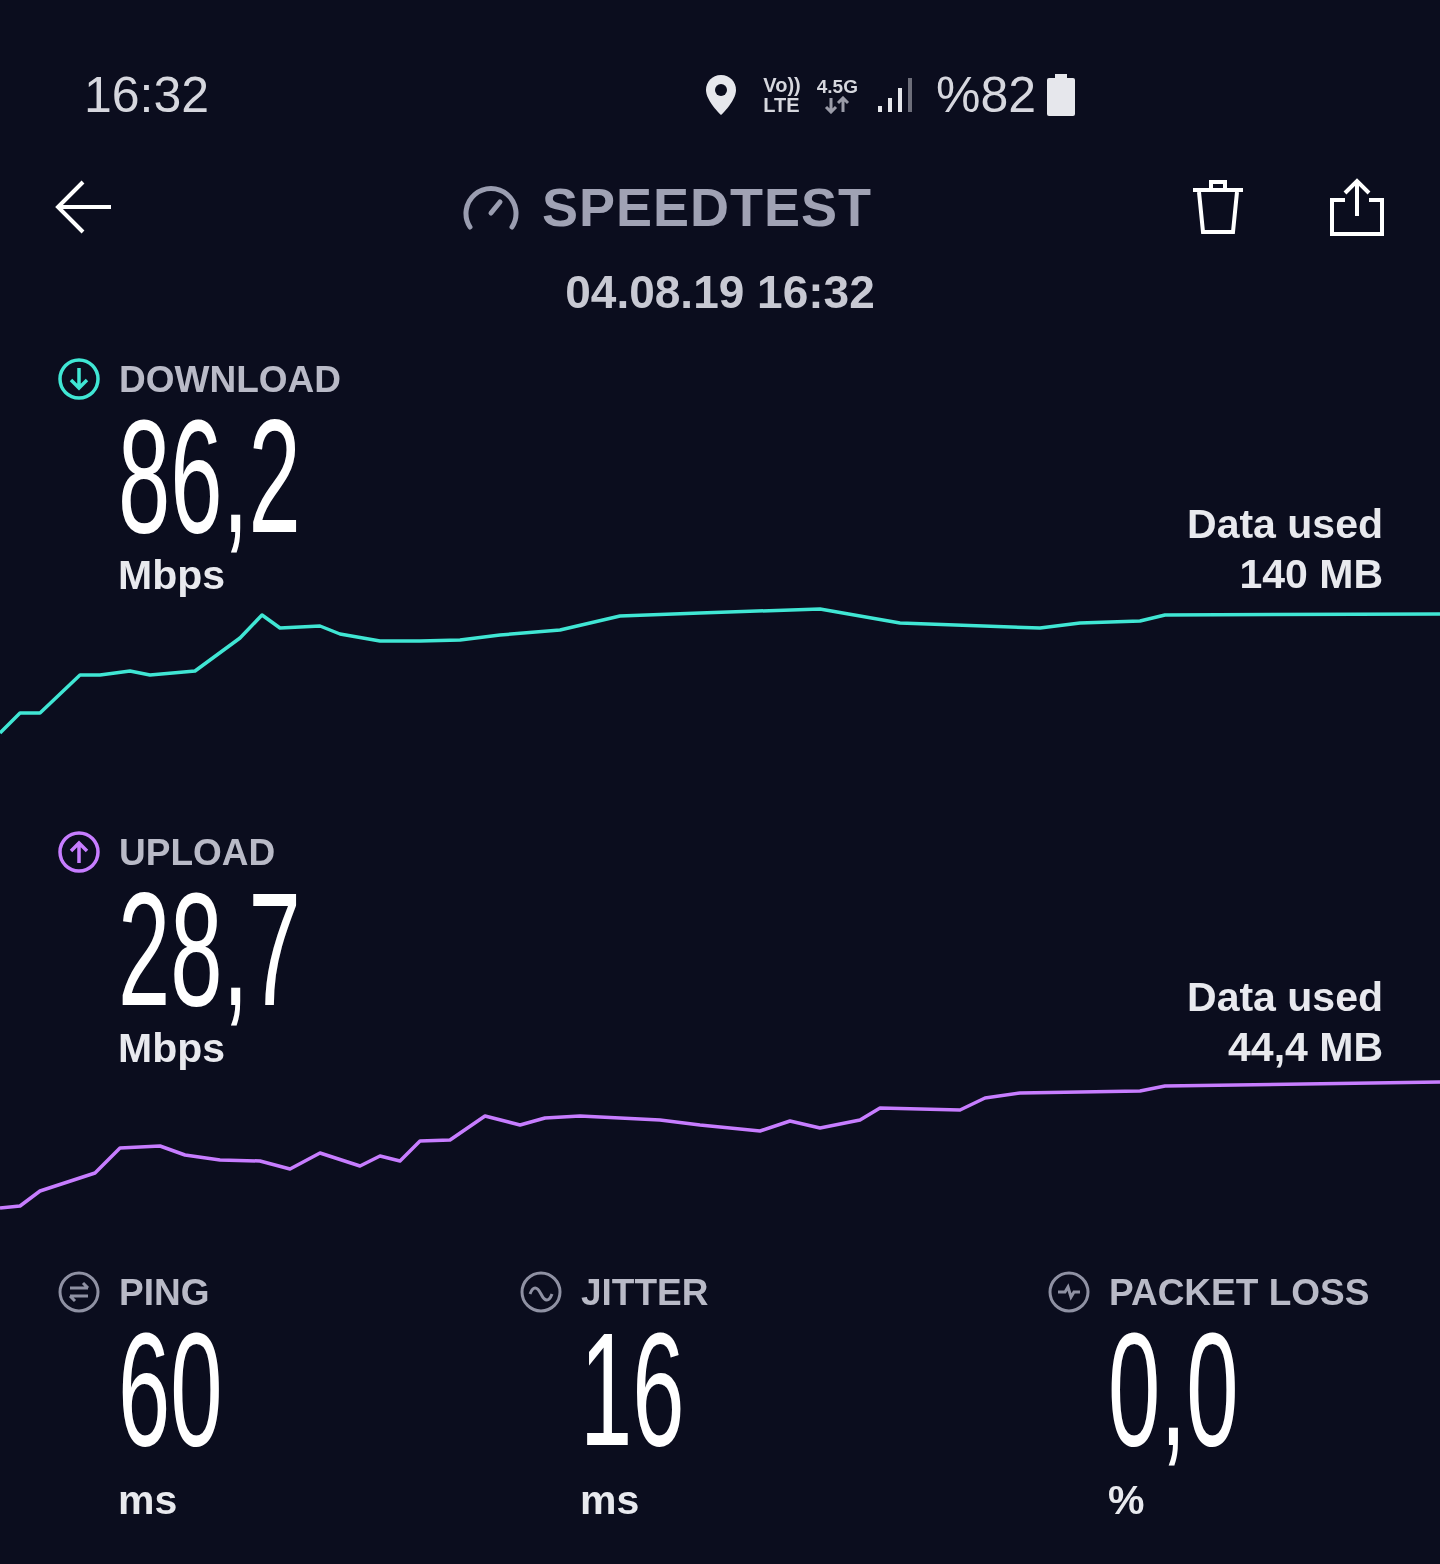 Image resolution: width=1440 pixels, height=1564 pixels. I want to click on result-label: UPLOAD, so click(197, 852).